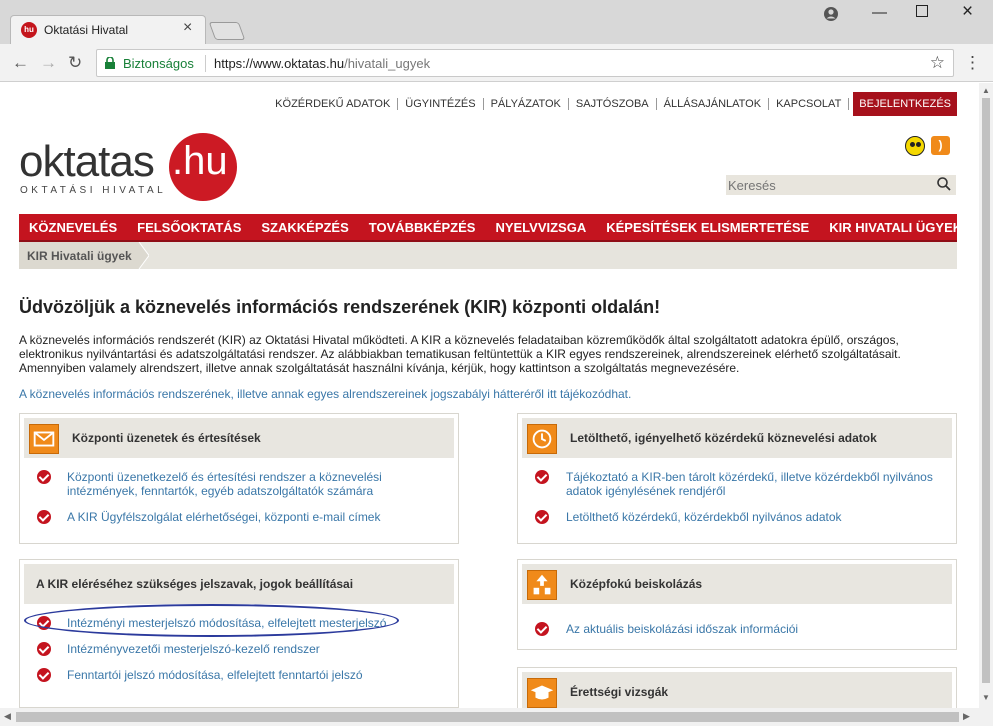 The width and height of the screenshot is (993, 726). What do you see at coordinates (441, 104) in the screenshot?
I see `utility-link: ÜGYINTÉZÉS` at bounding box center [441, 104].